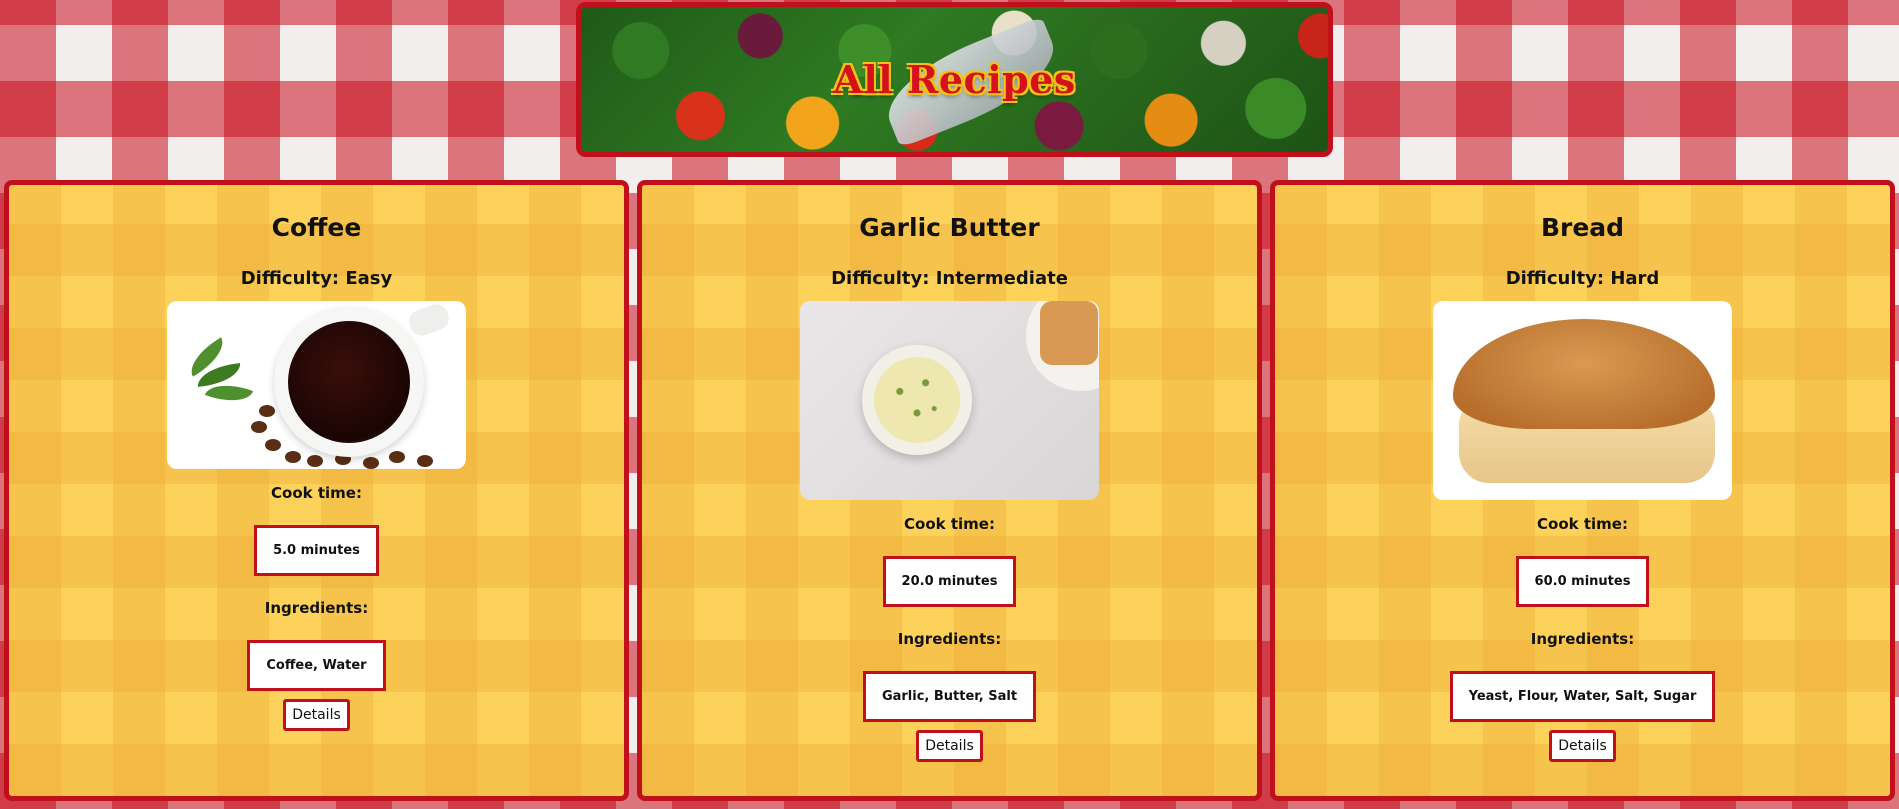  I want to click on cook-time-value: 20.0 minutes, so click(949, 581).